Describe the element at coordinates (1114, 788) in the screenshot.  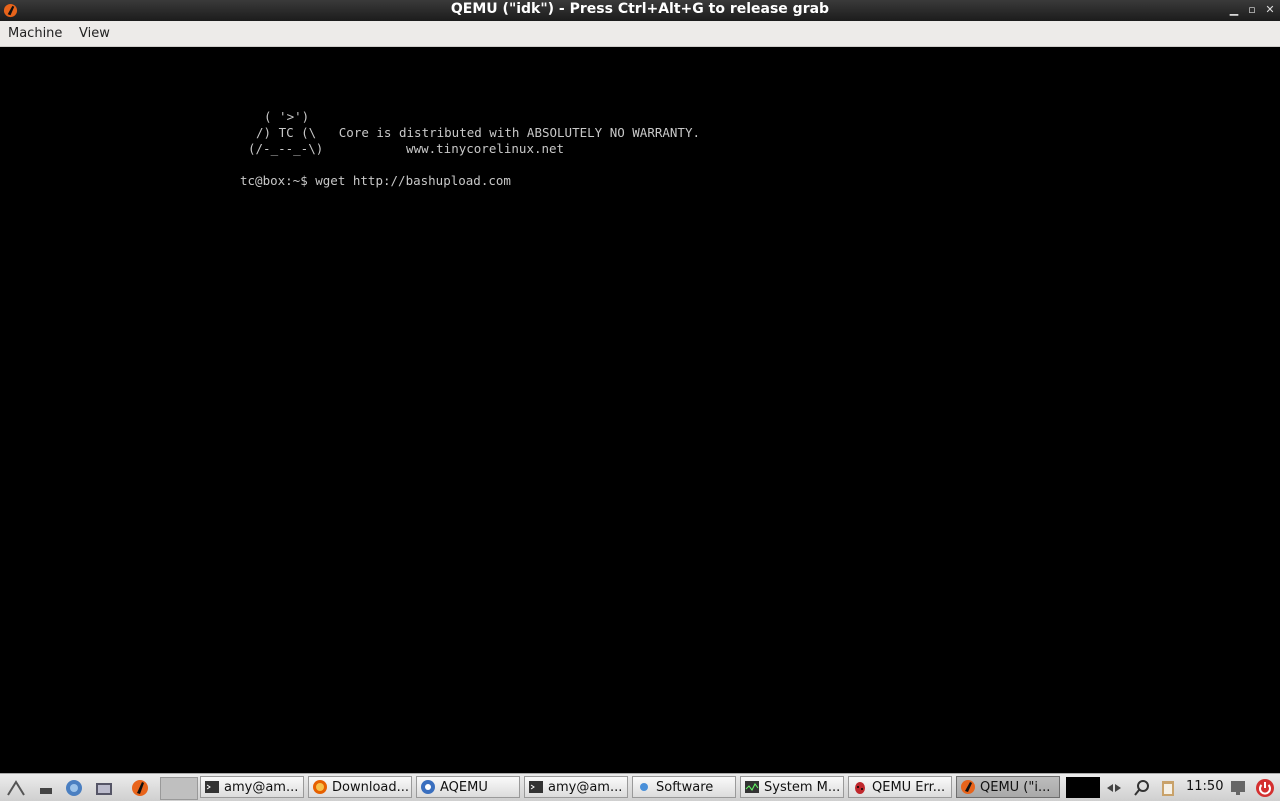
I see `tray-arrows-icon` at that location.